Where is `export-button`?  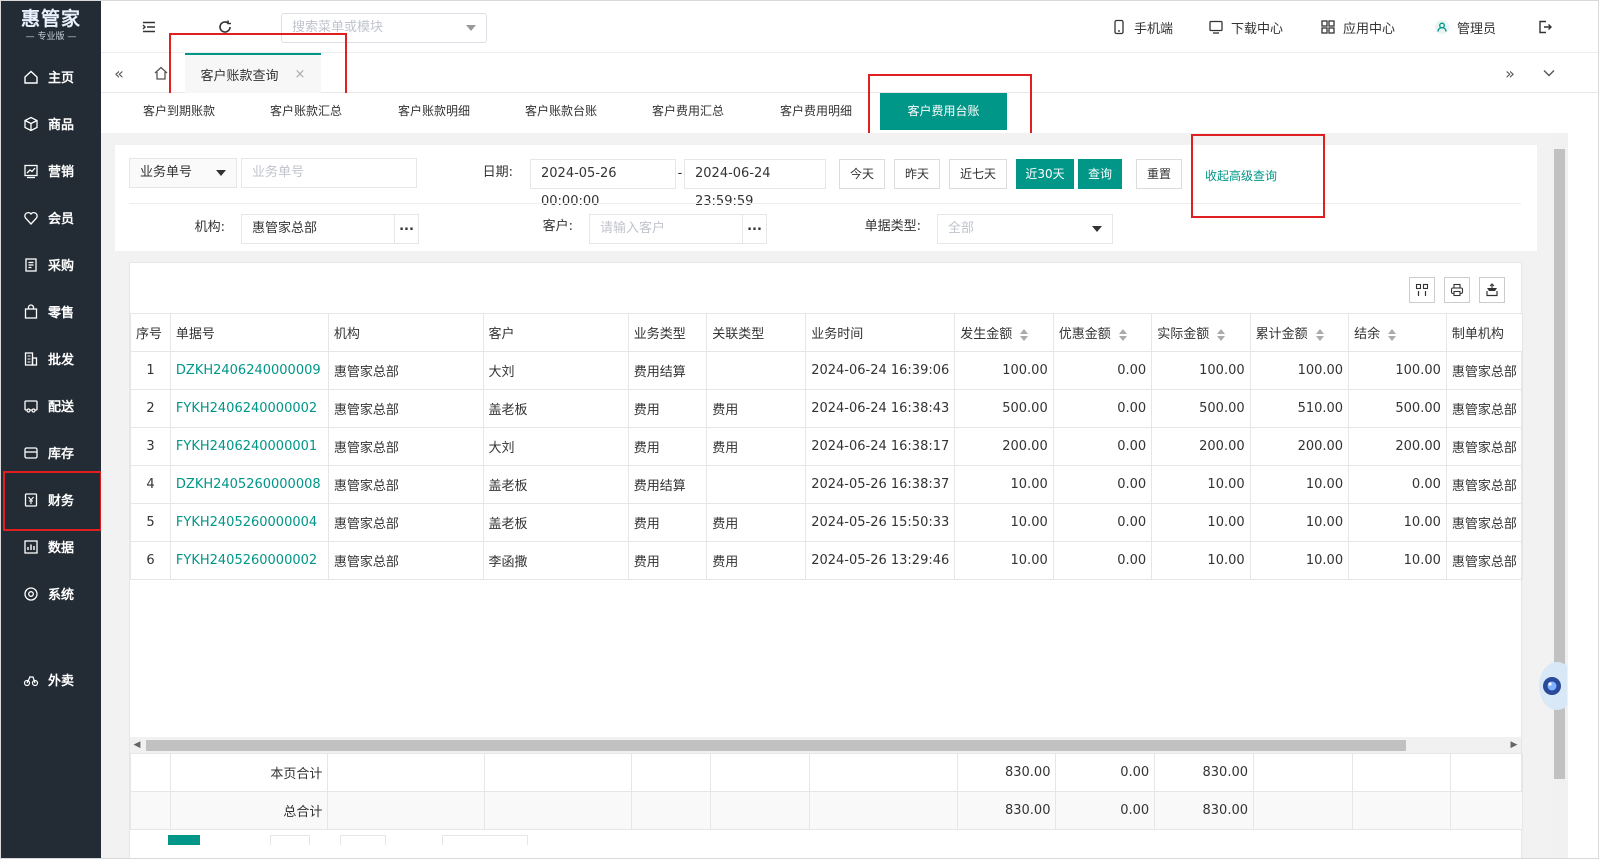
export-button is located at coordinates (1492, 290).